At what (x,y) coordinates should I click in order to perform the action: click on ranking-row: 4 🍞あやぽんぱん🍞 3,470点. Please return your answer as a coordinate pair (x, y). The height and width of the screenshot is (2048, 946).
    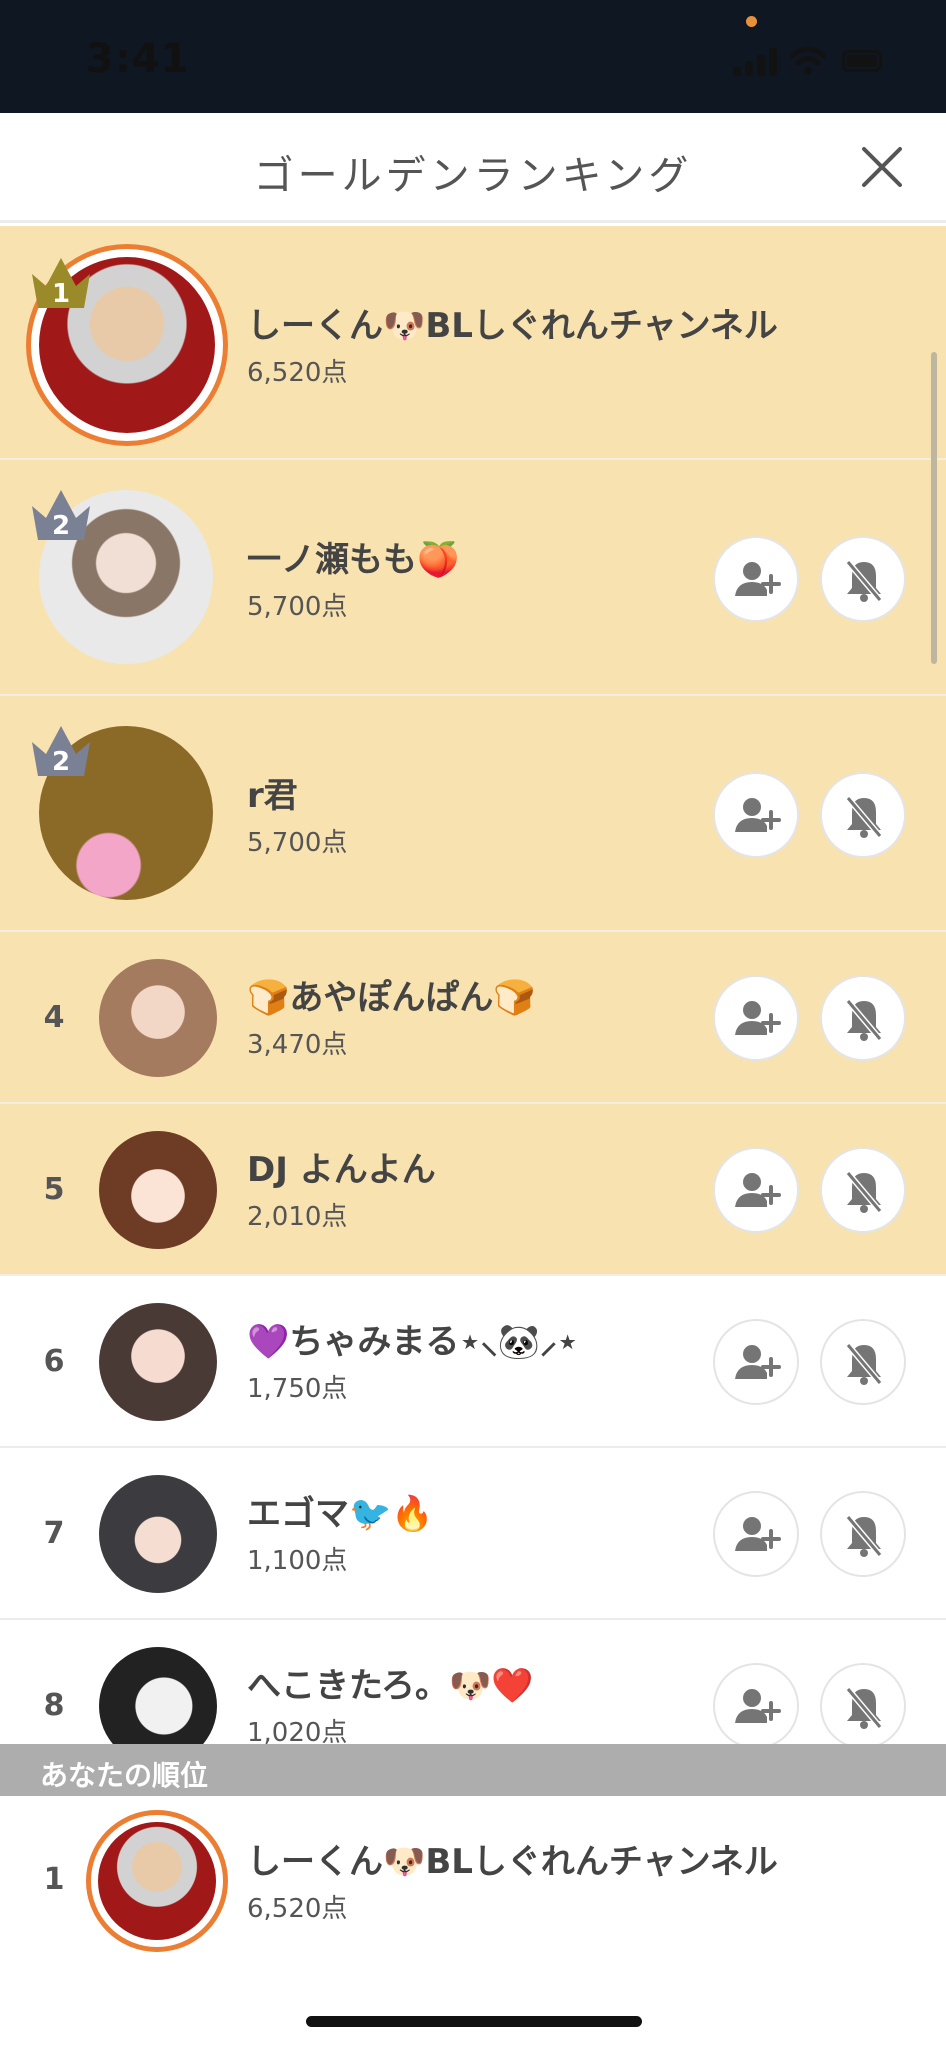
    Looking at the image, I should click on (473, 1018).